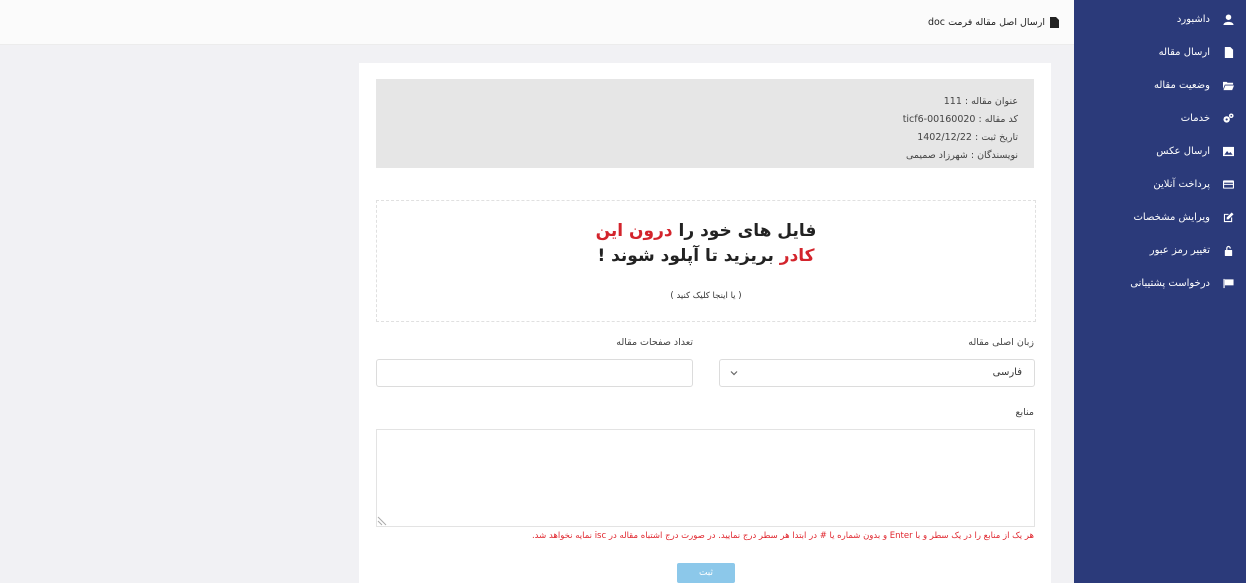 This screenshot has width=1246, height=583. I want to click on sidebar-item-label: ویرایش مشخصات, so click(1171, 217).